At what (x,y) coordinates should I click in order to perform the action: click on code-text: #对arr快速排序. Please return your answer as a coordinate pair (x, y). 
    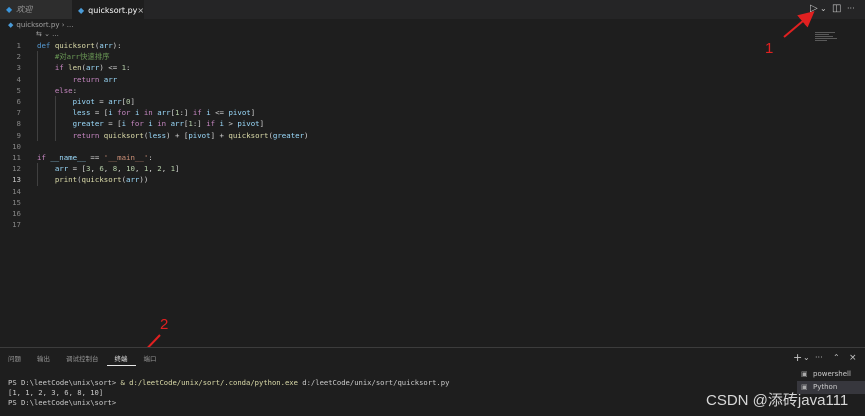
    Looking at the image, I should click on (73, 56).